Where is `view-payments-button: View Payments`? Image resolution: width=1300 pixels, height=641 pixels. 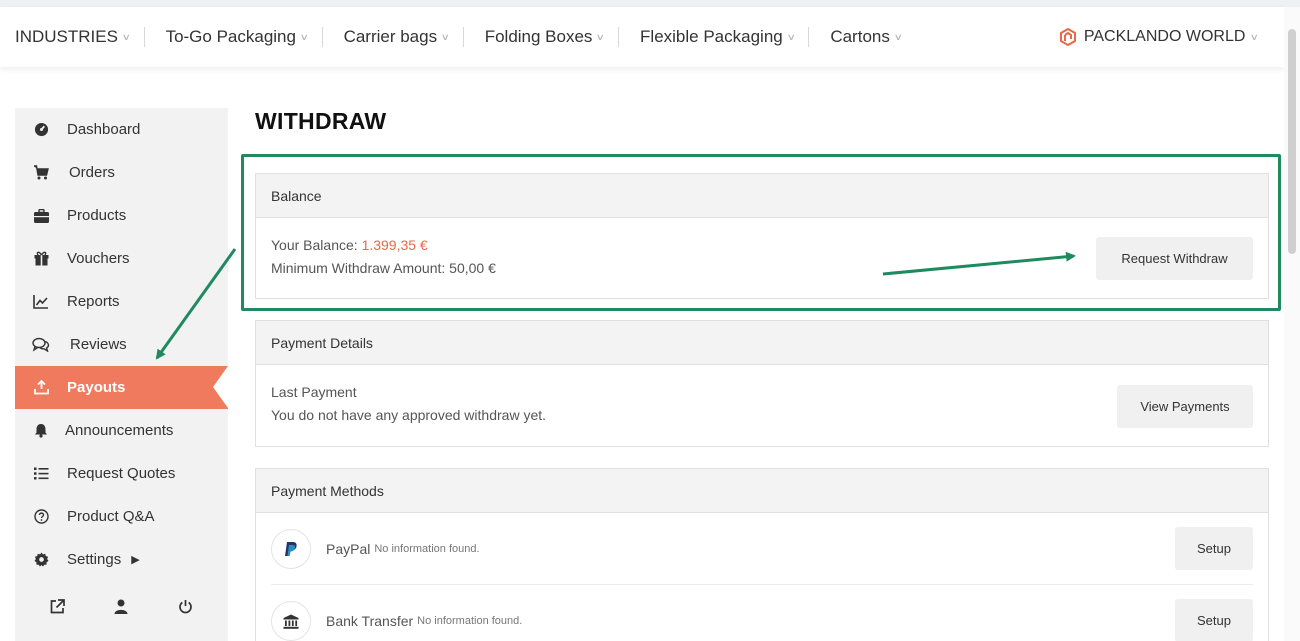
view-payments-button: View Payments is located at coordinates (1185, 406).